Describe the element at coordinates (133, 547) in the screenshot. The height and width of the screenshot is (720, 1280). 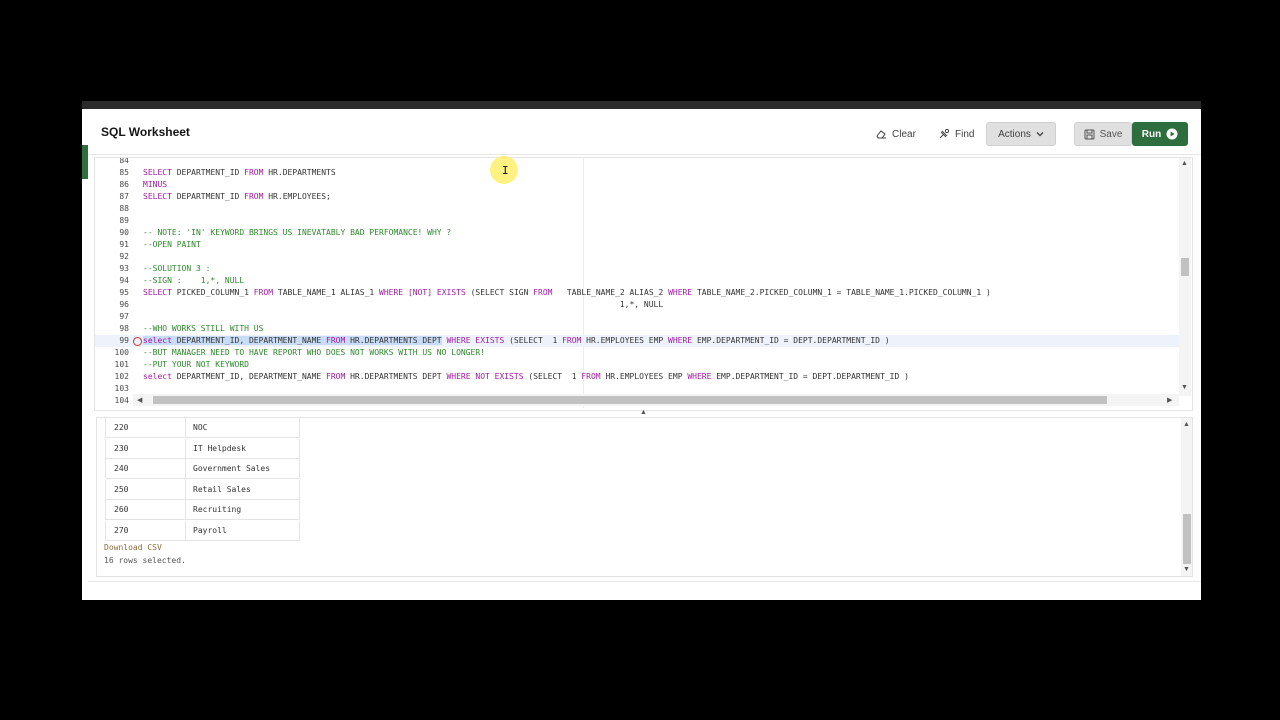
I see `download-csv-link: Download CSV` at that location.